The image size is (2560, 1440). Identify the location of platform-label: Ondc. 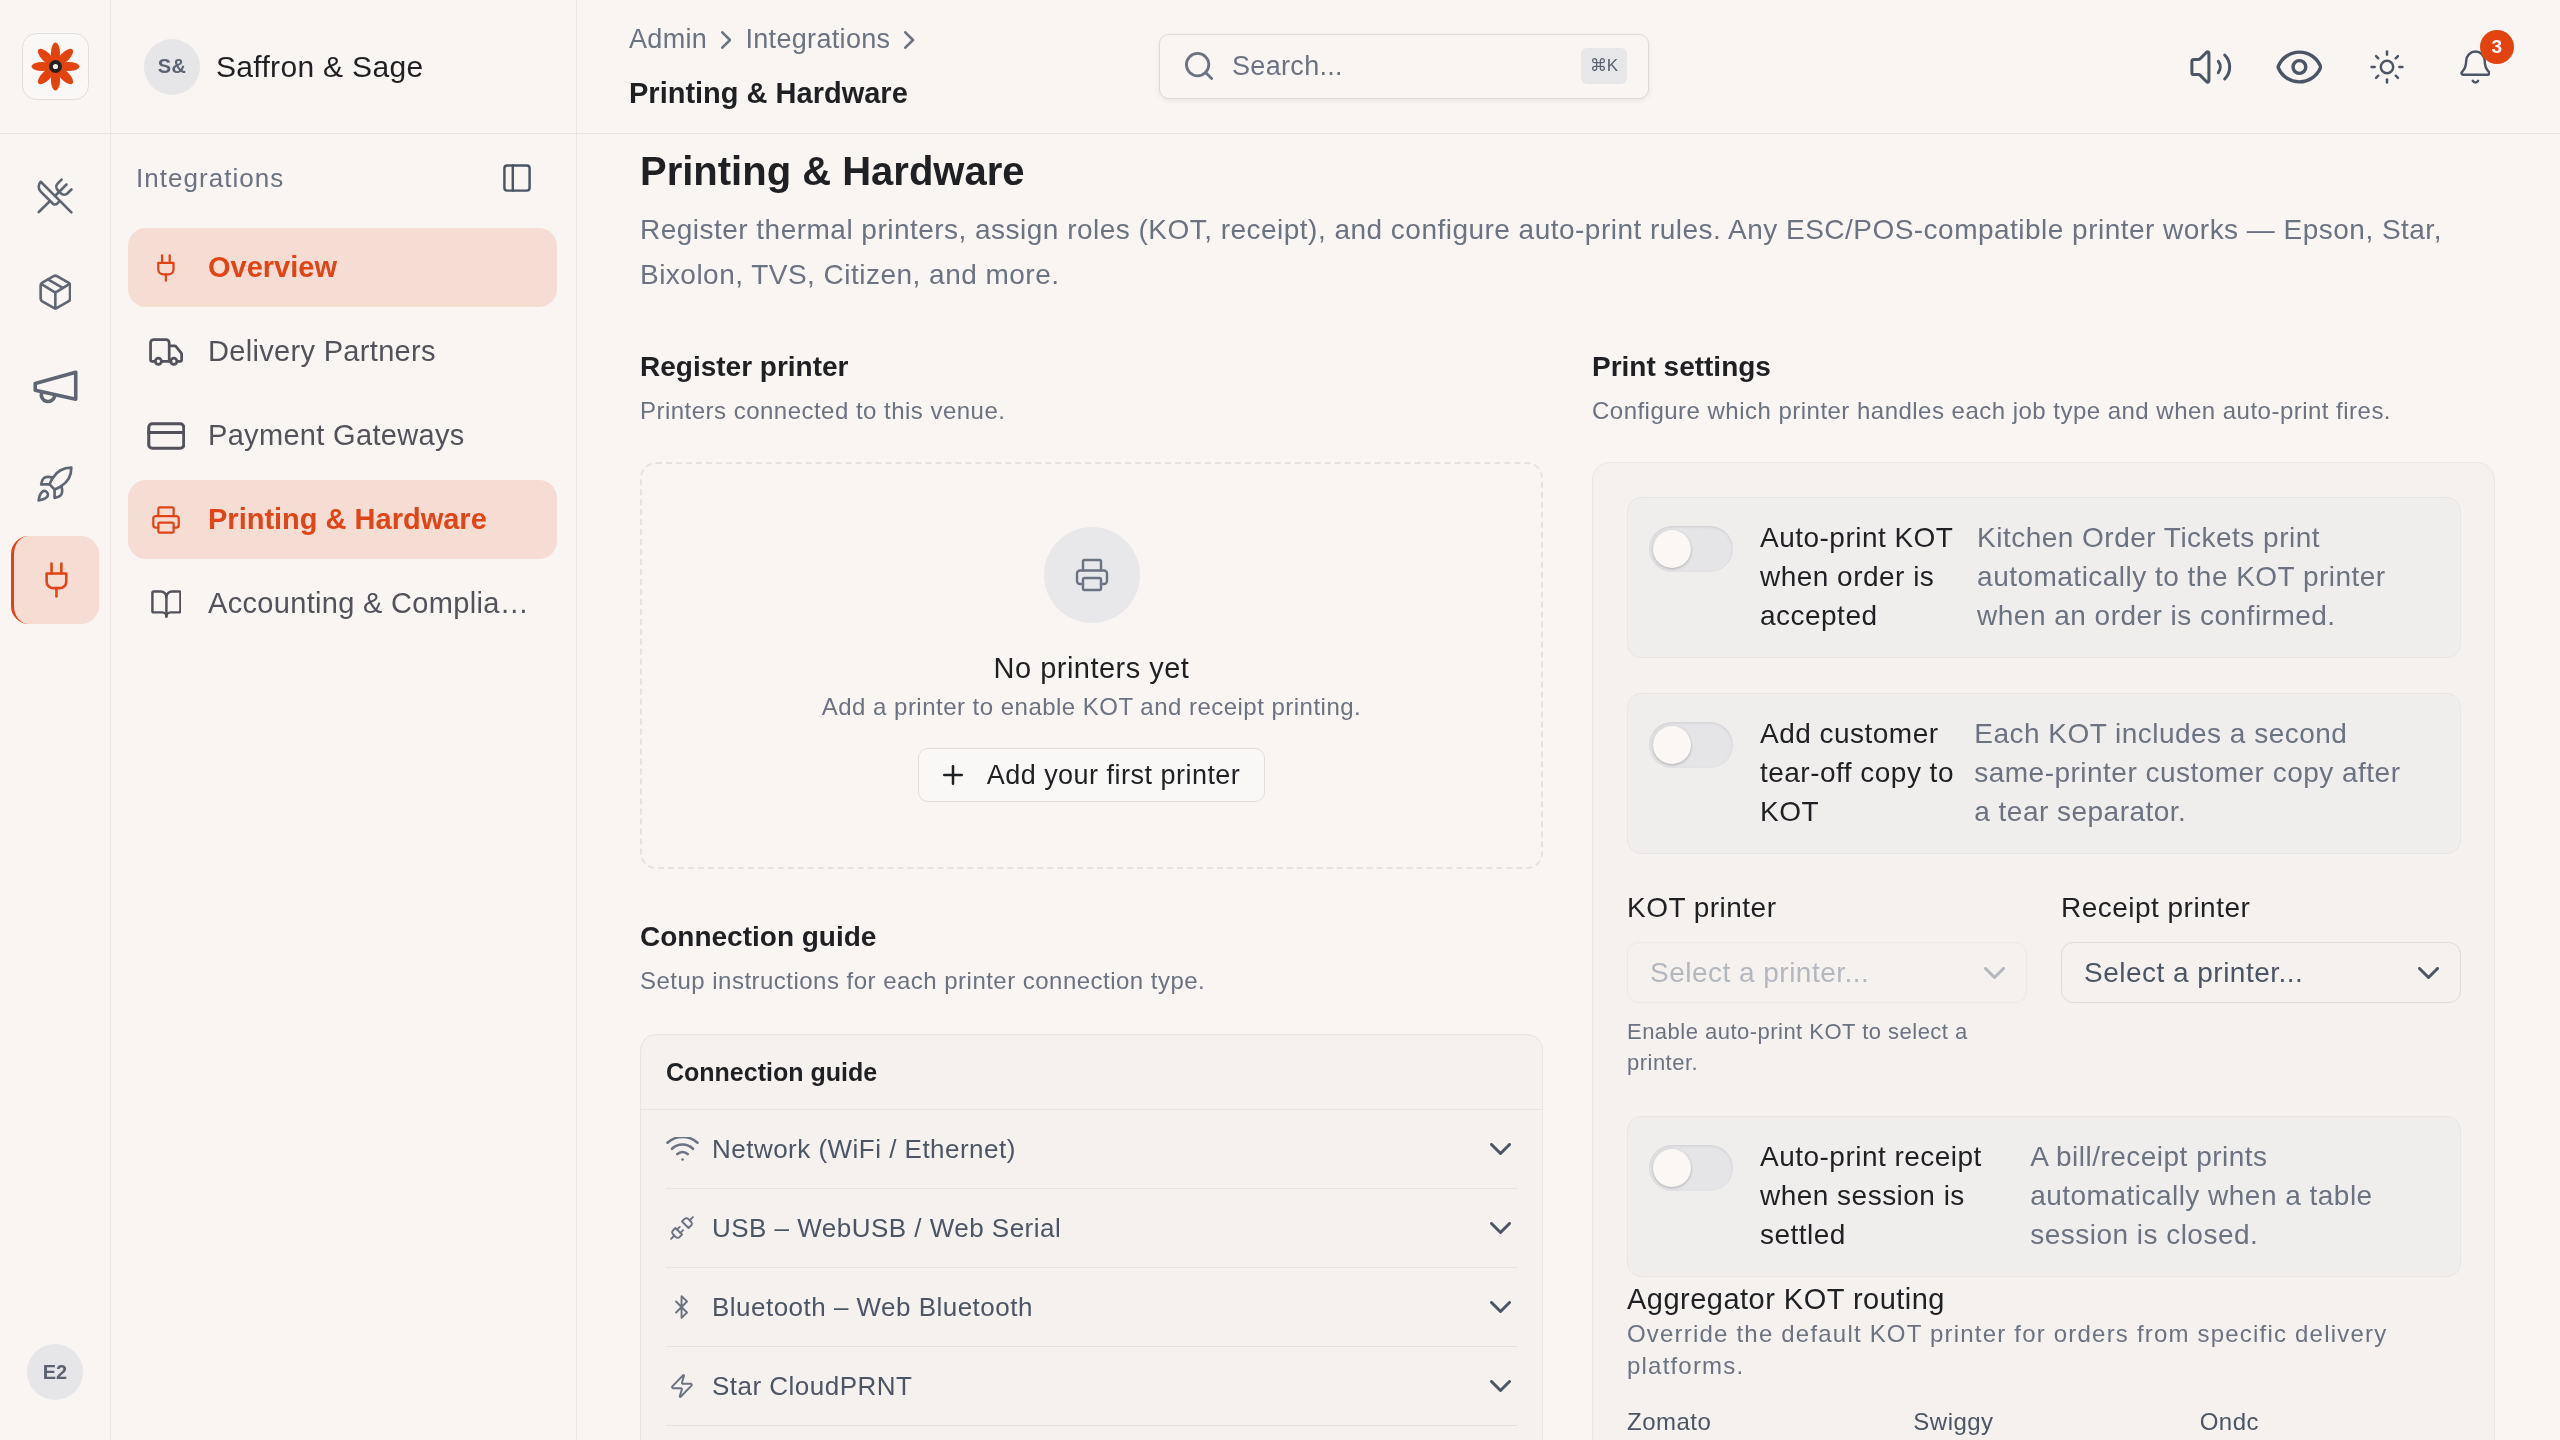
(2229, 1422).